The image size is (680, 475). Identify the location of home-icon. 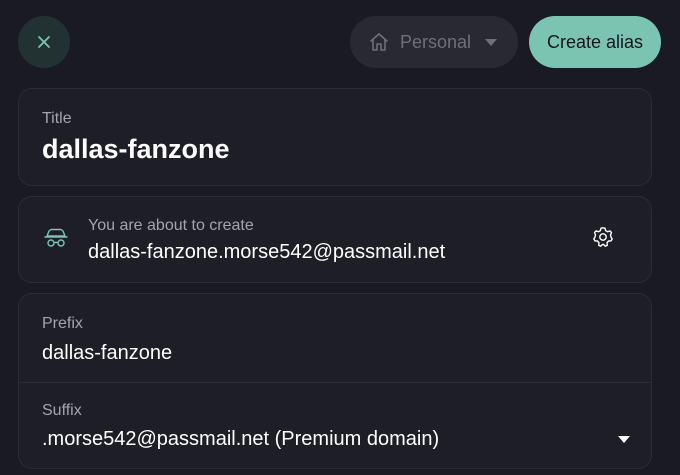
(379, 42).